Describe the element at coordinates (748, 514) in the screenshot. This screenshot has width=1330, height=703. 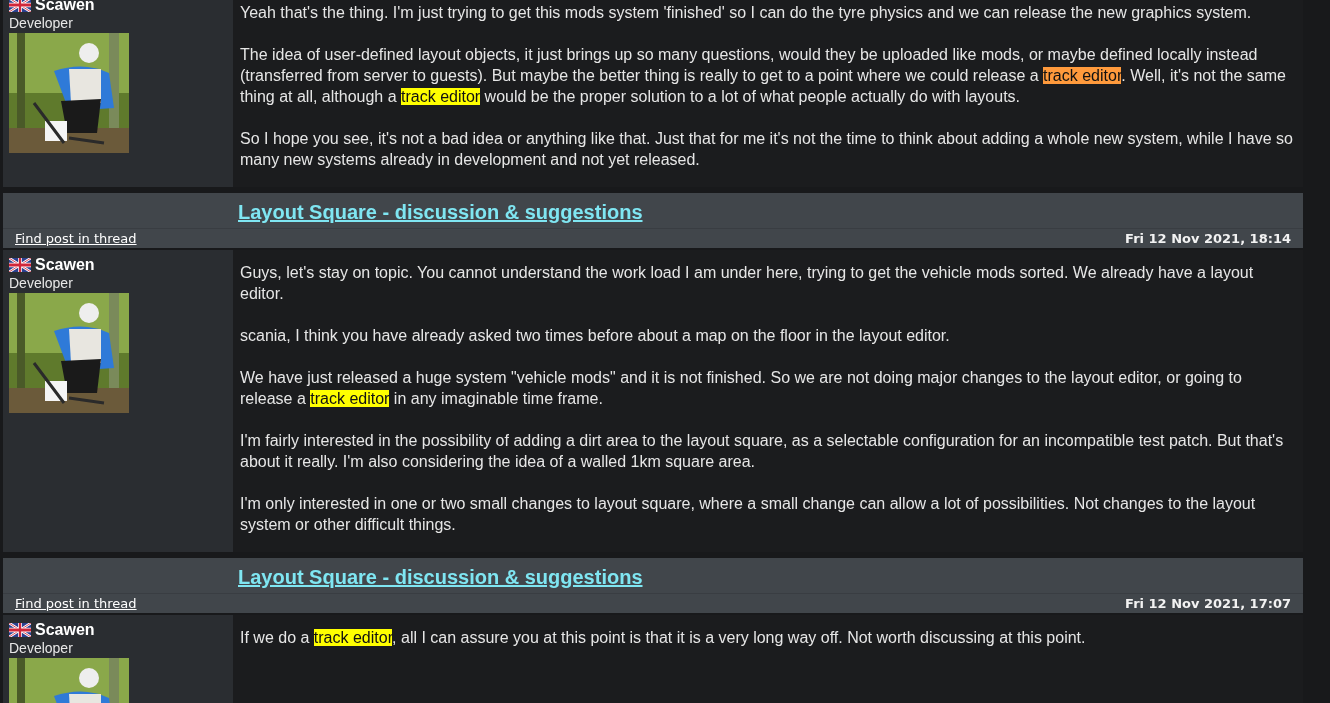
I see `post-paragraph: I'm only interested in one or two small changes to layout square, where a small change can allow a lot of possibilities. Not changes to the layout system or other difficult things.` at that location.